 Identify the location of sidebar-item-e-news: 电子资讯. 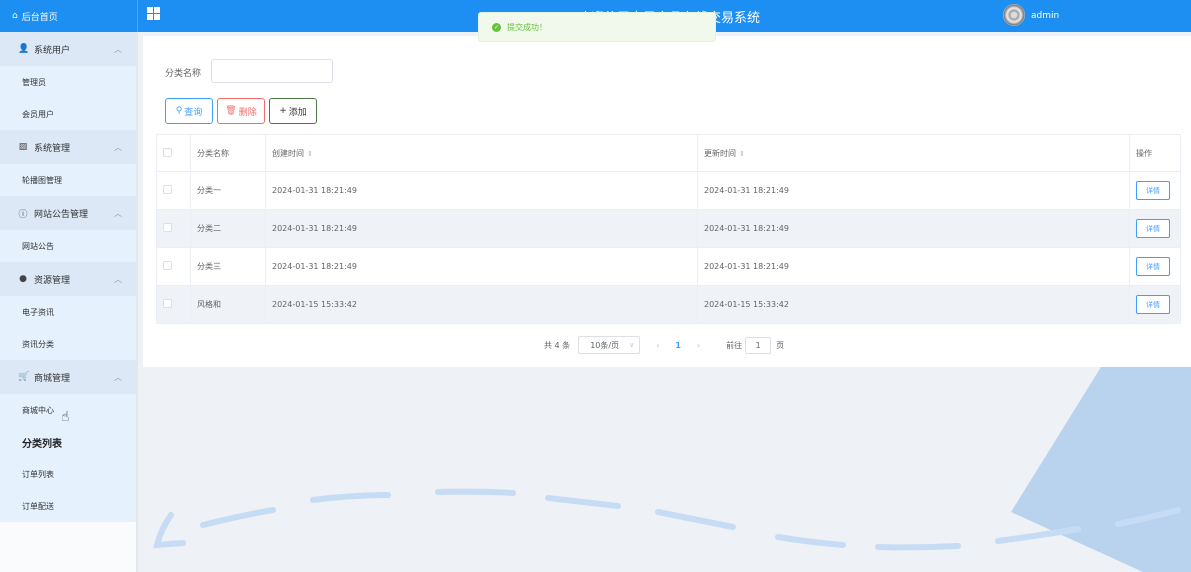
(68, 312).